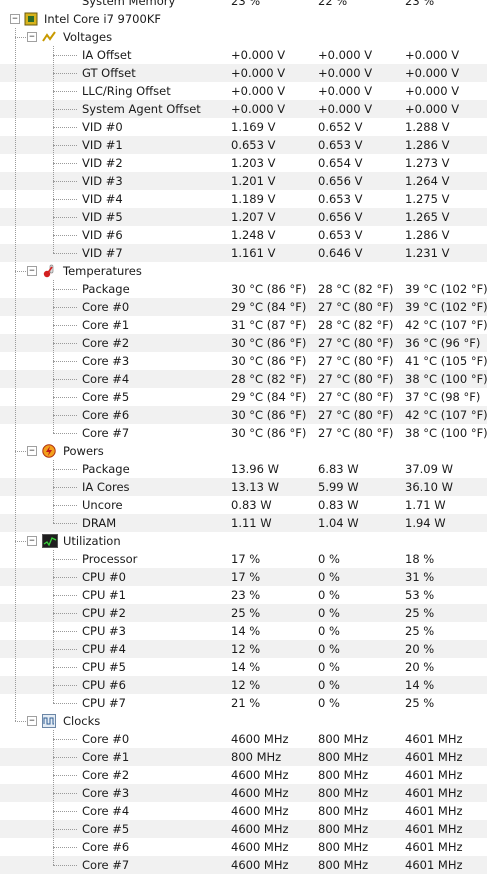  Describe the element at coordinates (243, 739) in the screenshot. I see `list-item: Core #0 4600 MHz 800 MHz 4601 MHz` at that location.